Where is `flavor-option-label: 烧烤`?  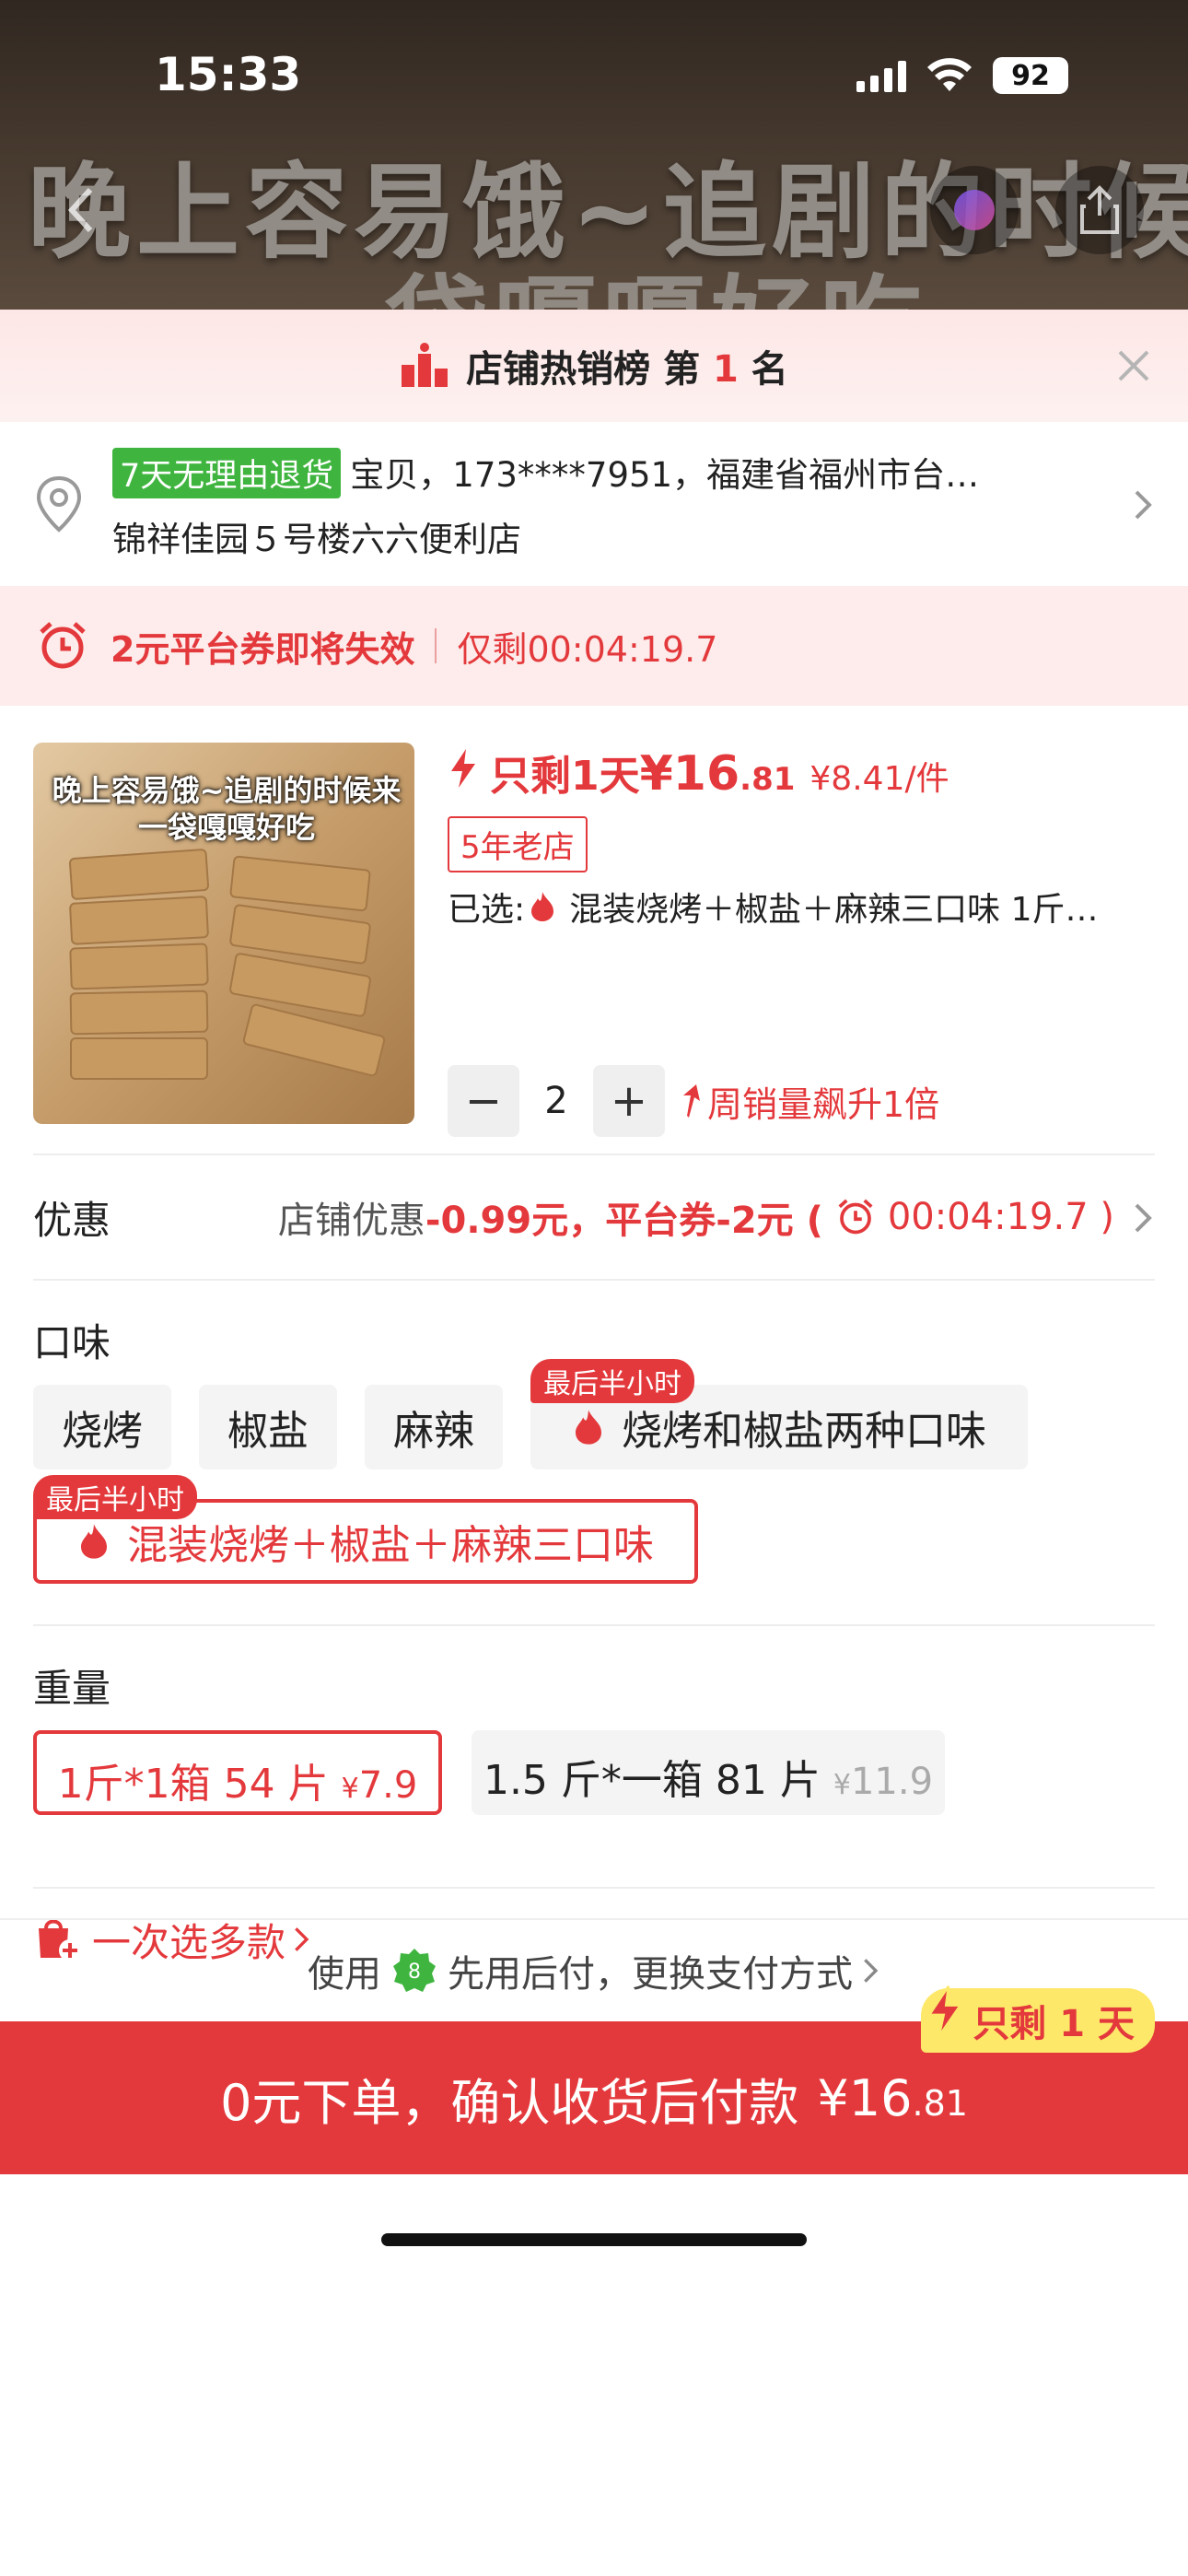 flavor-option-label: 烧烤 is located at coordinates (102, 1431).